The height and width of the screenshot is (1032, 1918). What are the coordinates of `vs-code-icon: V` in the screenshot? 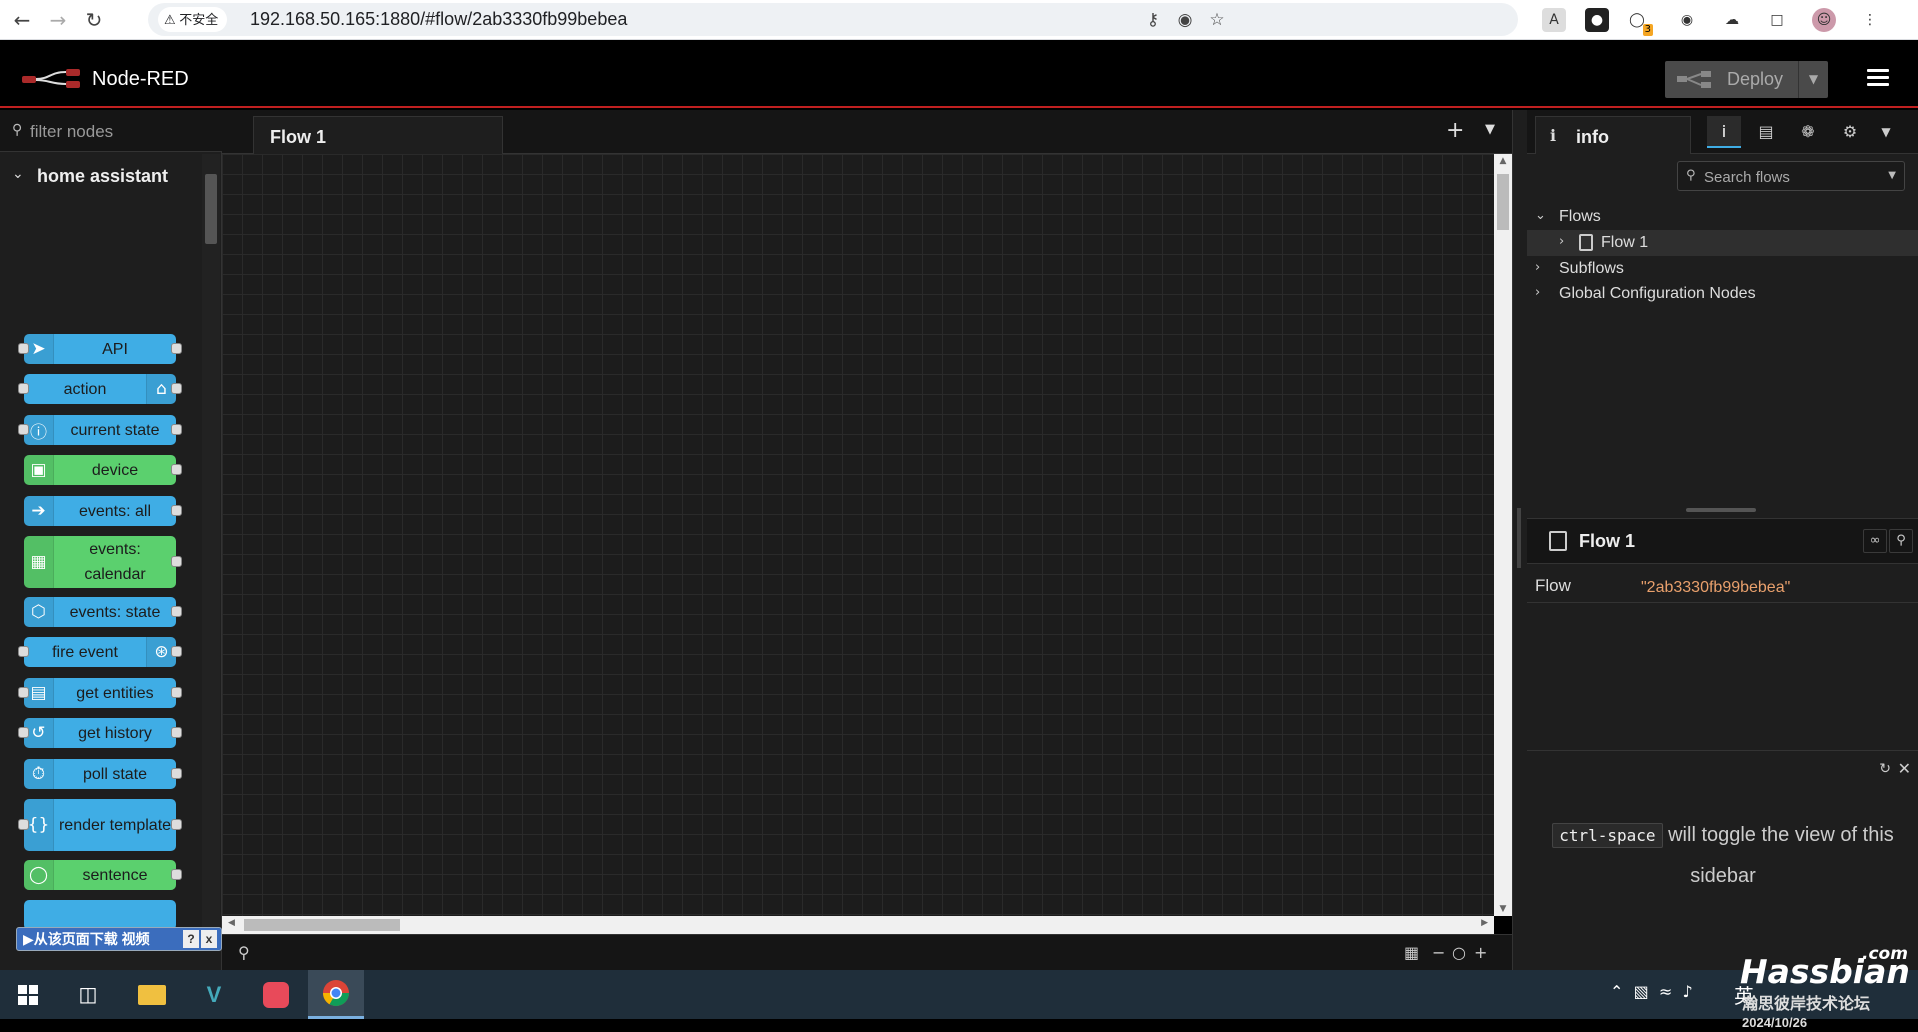 It's located at (214, 994).